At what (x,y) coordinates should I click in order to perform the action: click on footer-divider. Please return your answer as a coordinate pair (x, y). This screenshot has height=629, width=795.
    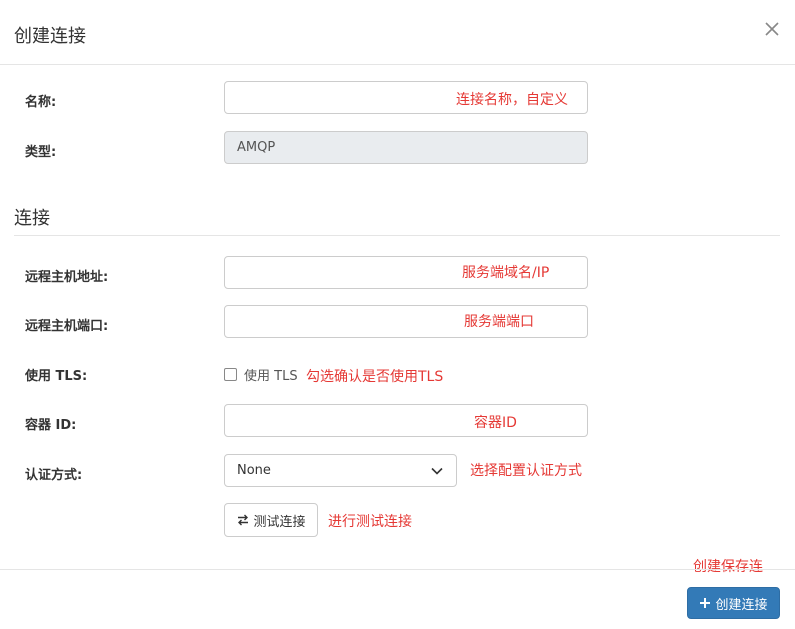
    Looking at the image, I should click on (397, 569).